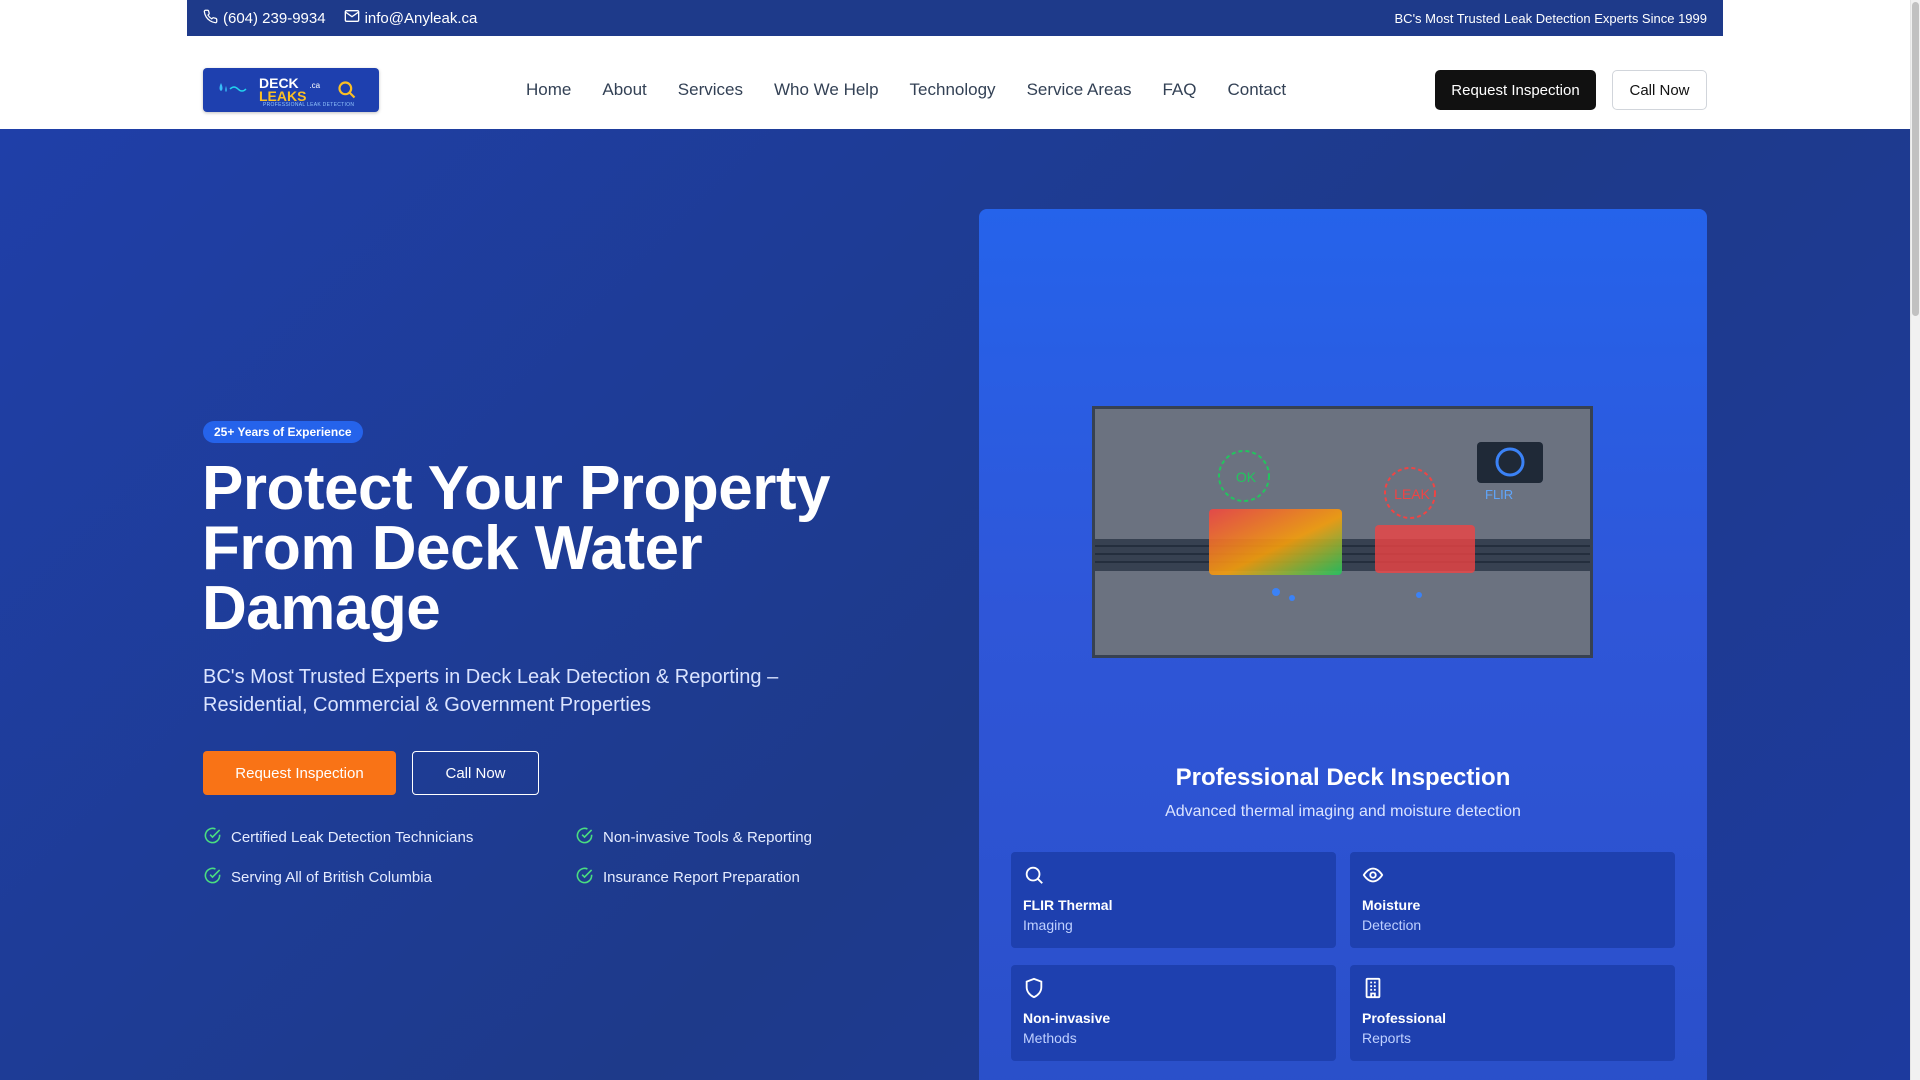  What do you see at coordinates (1050, 1038) in the screenshot?
I see `tile-subtitle: Methods` at bounding box center [1050, 1038].